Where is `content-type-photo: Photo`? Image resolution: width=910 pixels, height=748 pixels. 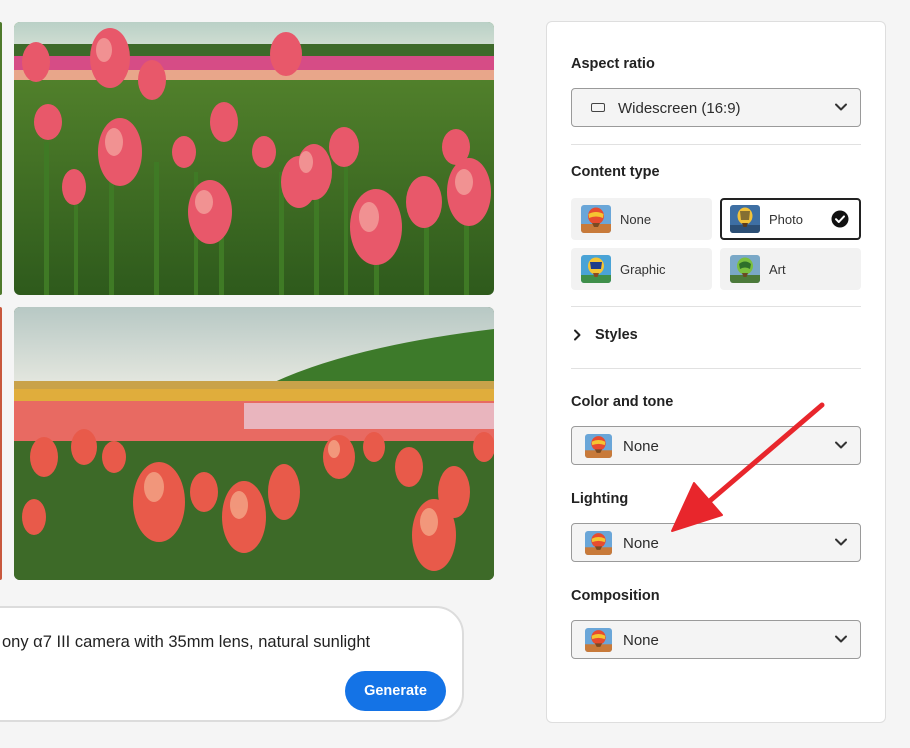 content-type-photo: Photo is located at coordinates (790, 219).